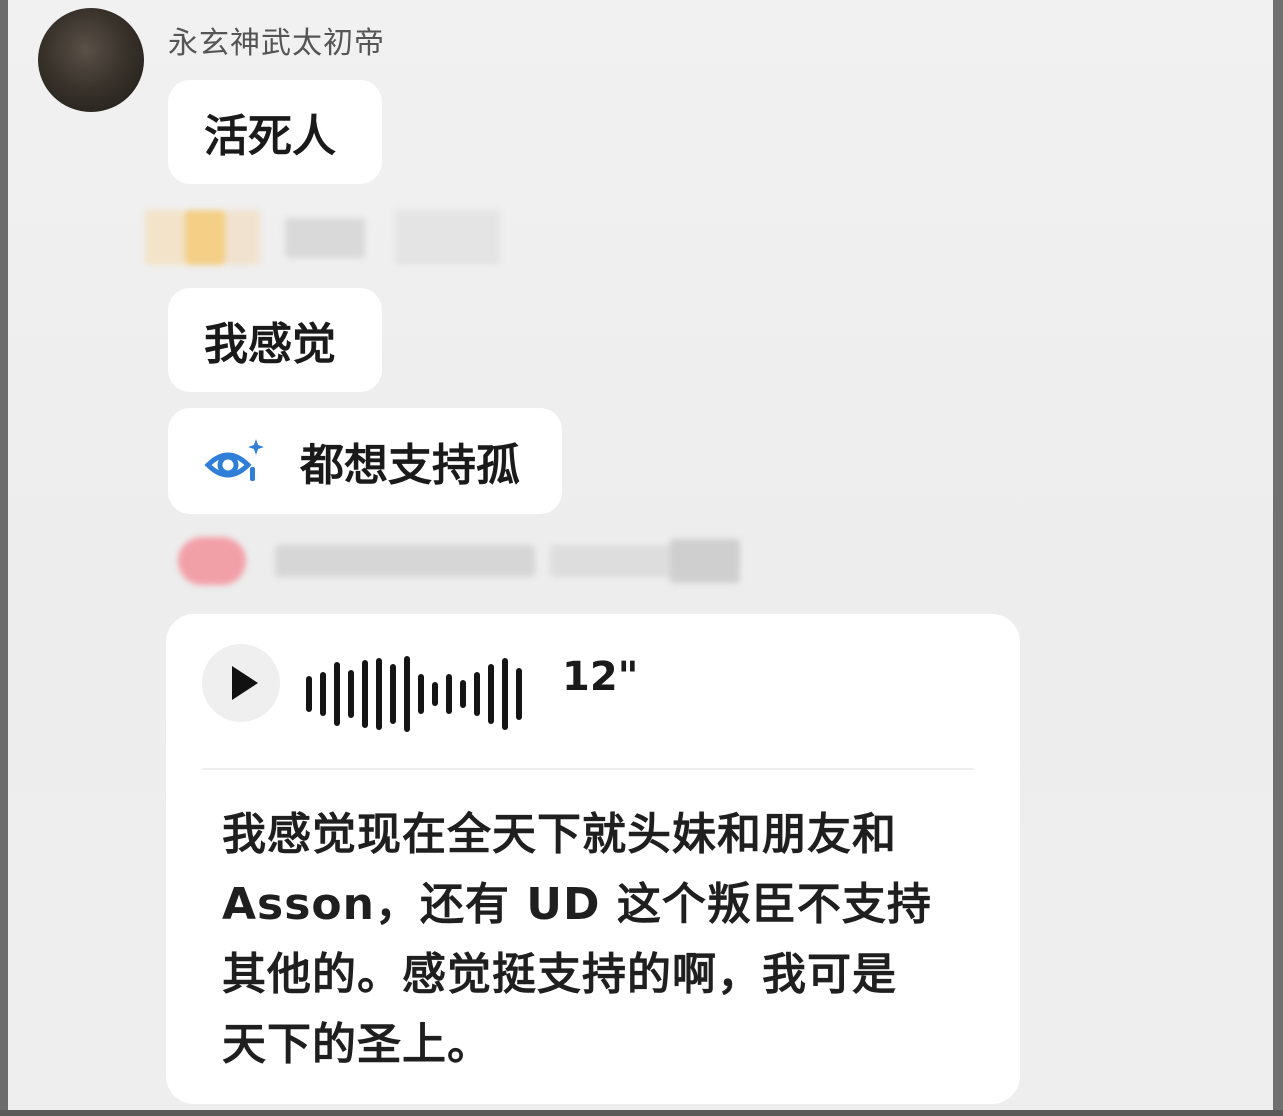 The height and width of the screenshot is (1116, 1283). Describe the element at coordinates (276, 43) in the screenshot. I see `sender-name: 永玄神武太初帝` at that location.